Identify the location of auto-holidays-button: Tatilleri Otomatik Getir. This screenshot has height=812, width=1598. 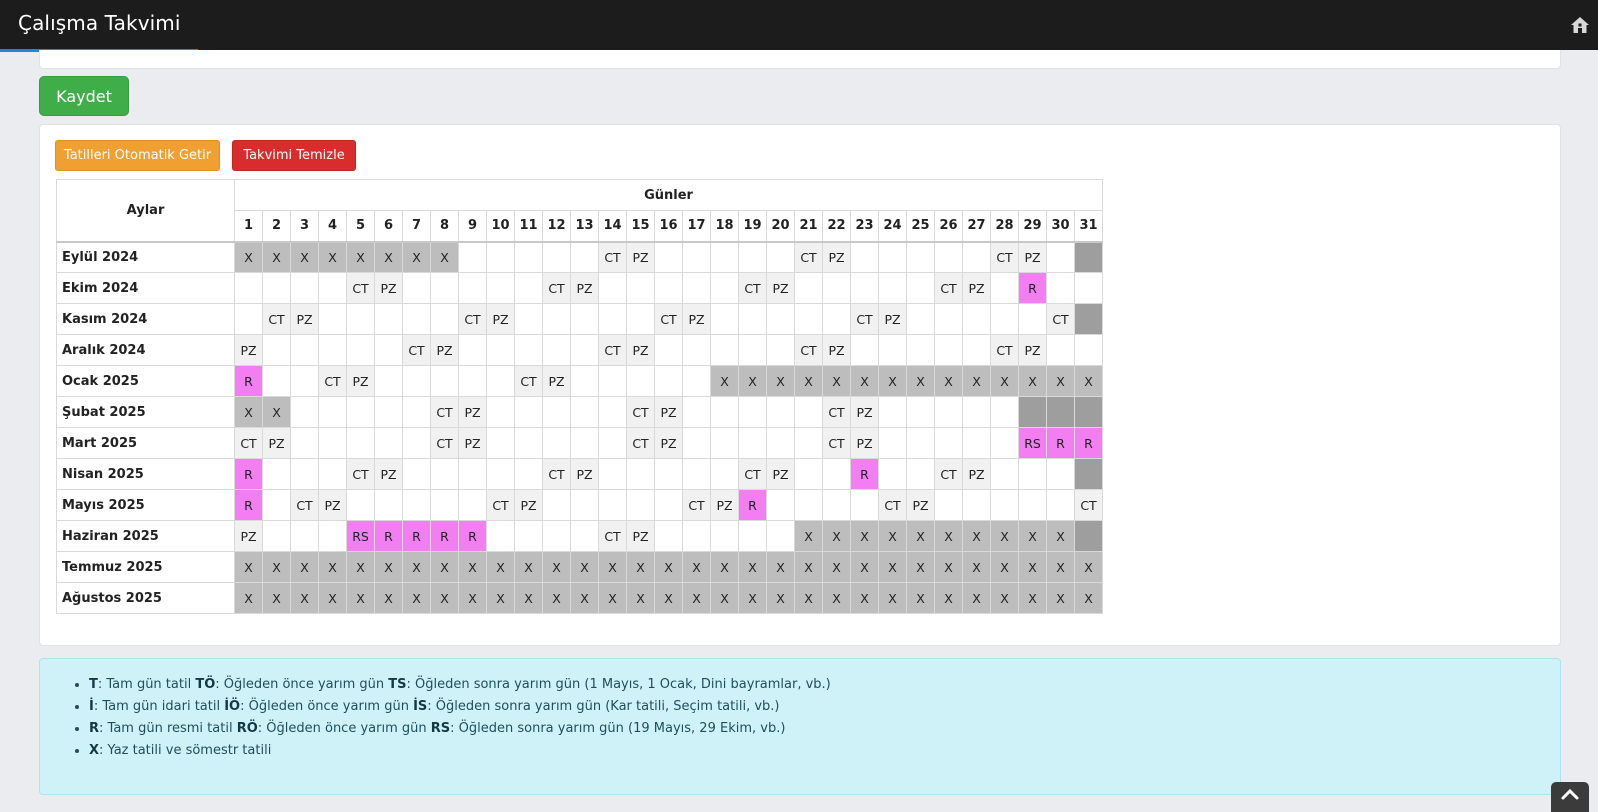
(137, 155).